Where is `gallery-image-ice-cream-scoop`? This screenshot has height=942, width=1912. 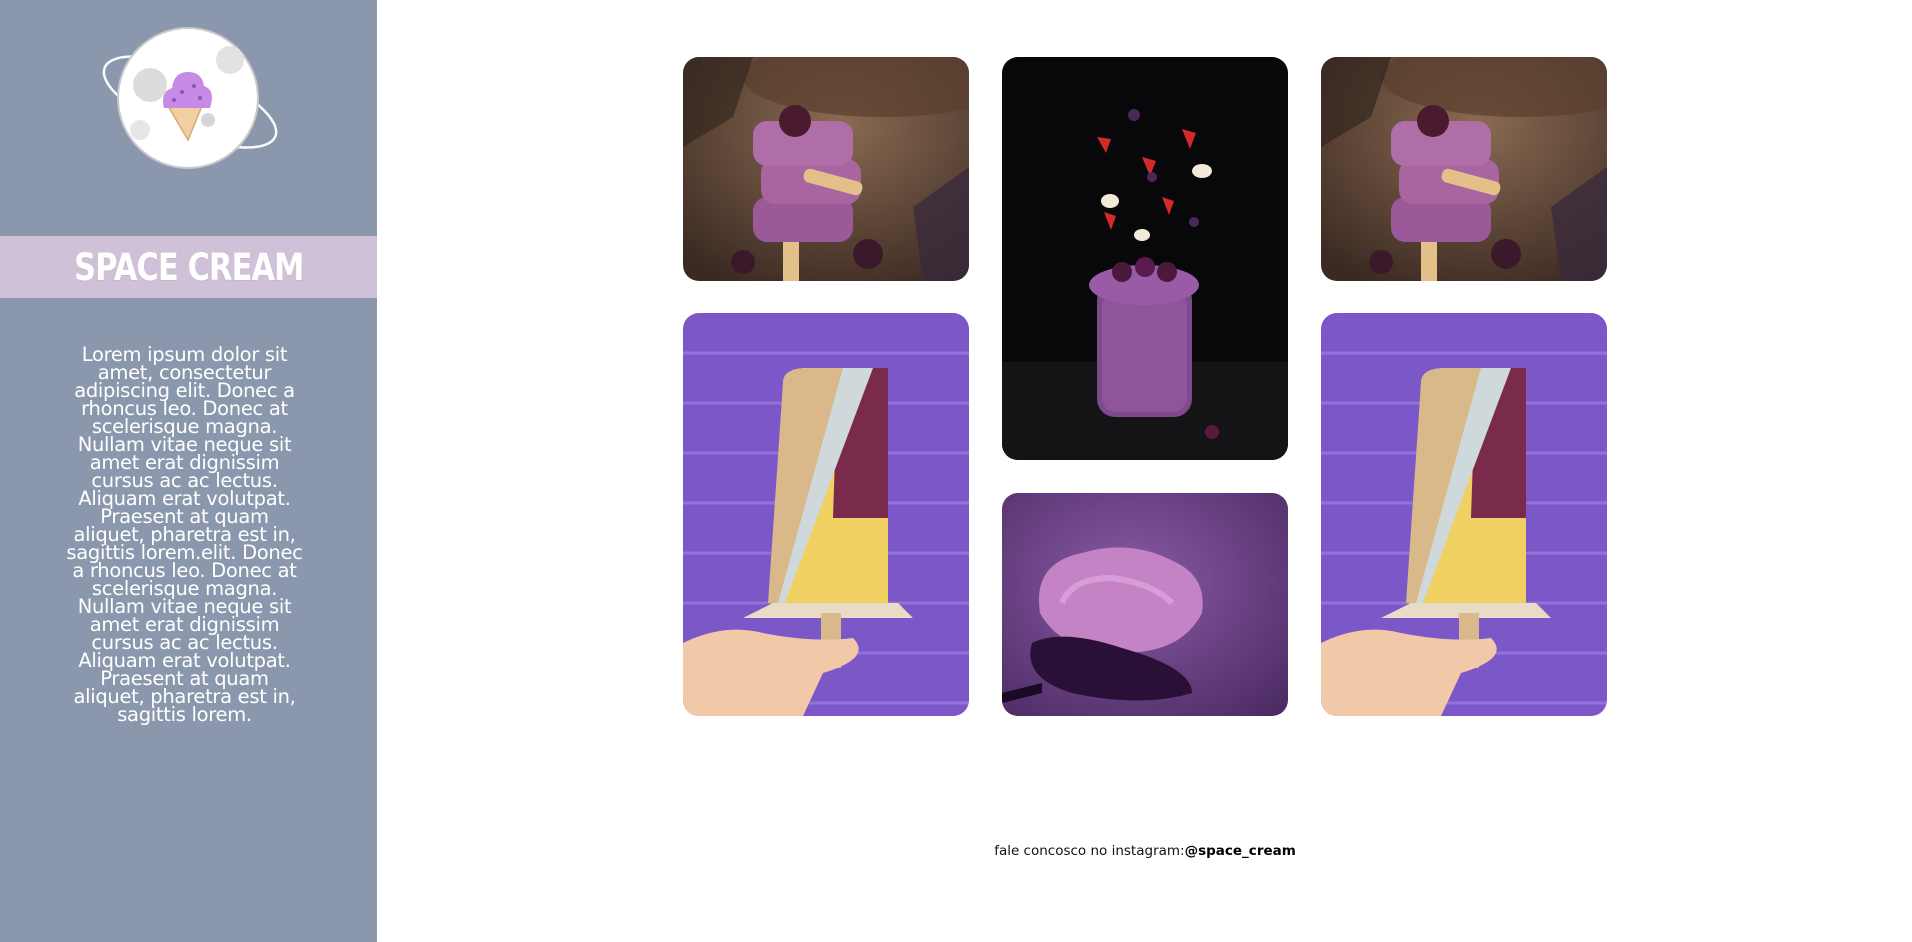 gallery-image-ice-cream-scoop is located at coordinates (1145, 604).